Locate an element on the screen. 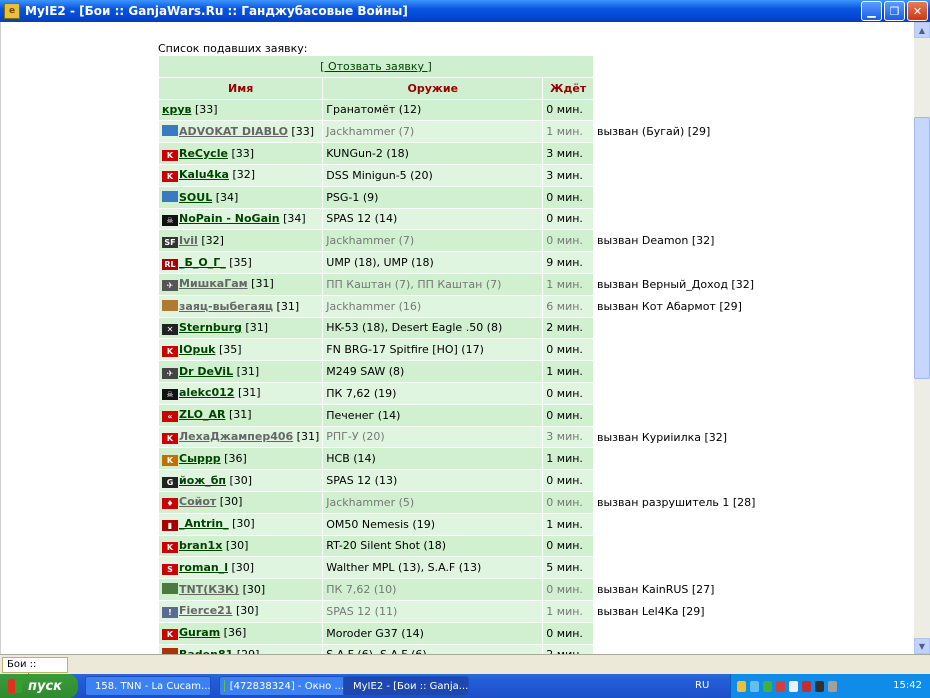  player-cell: SF Ivil [32] is located at coordinates (241, 241).